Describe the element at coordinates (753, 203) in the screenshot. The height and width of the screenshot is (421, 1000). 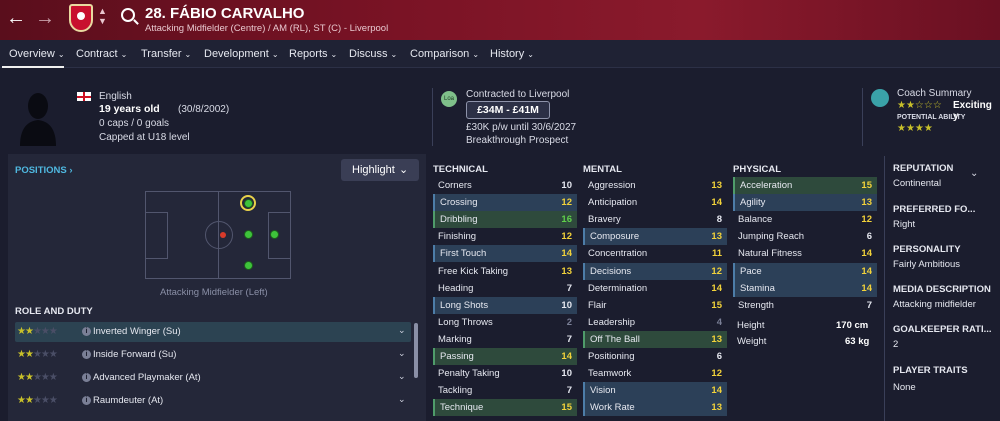
I see `attribute-name: Agility` at that location.